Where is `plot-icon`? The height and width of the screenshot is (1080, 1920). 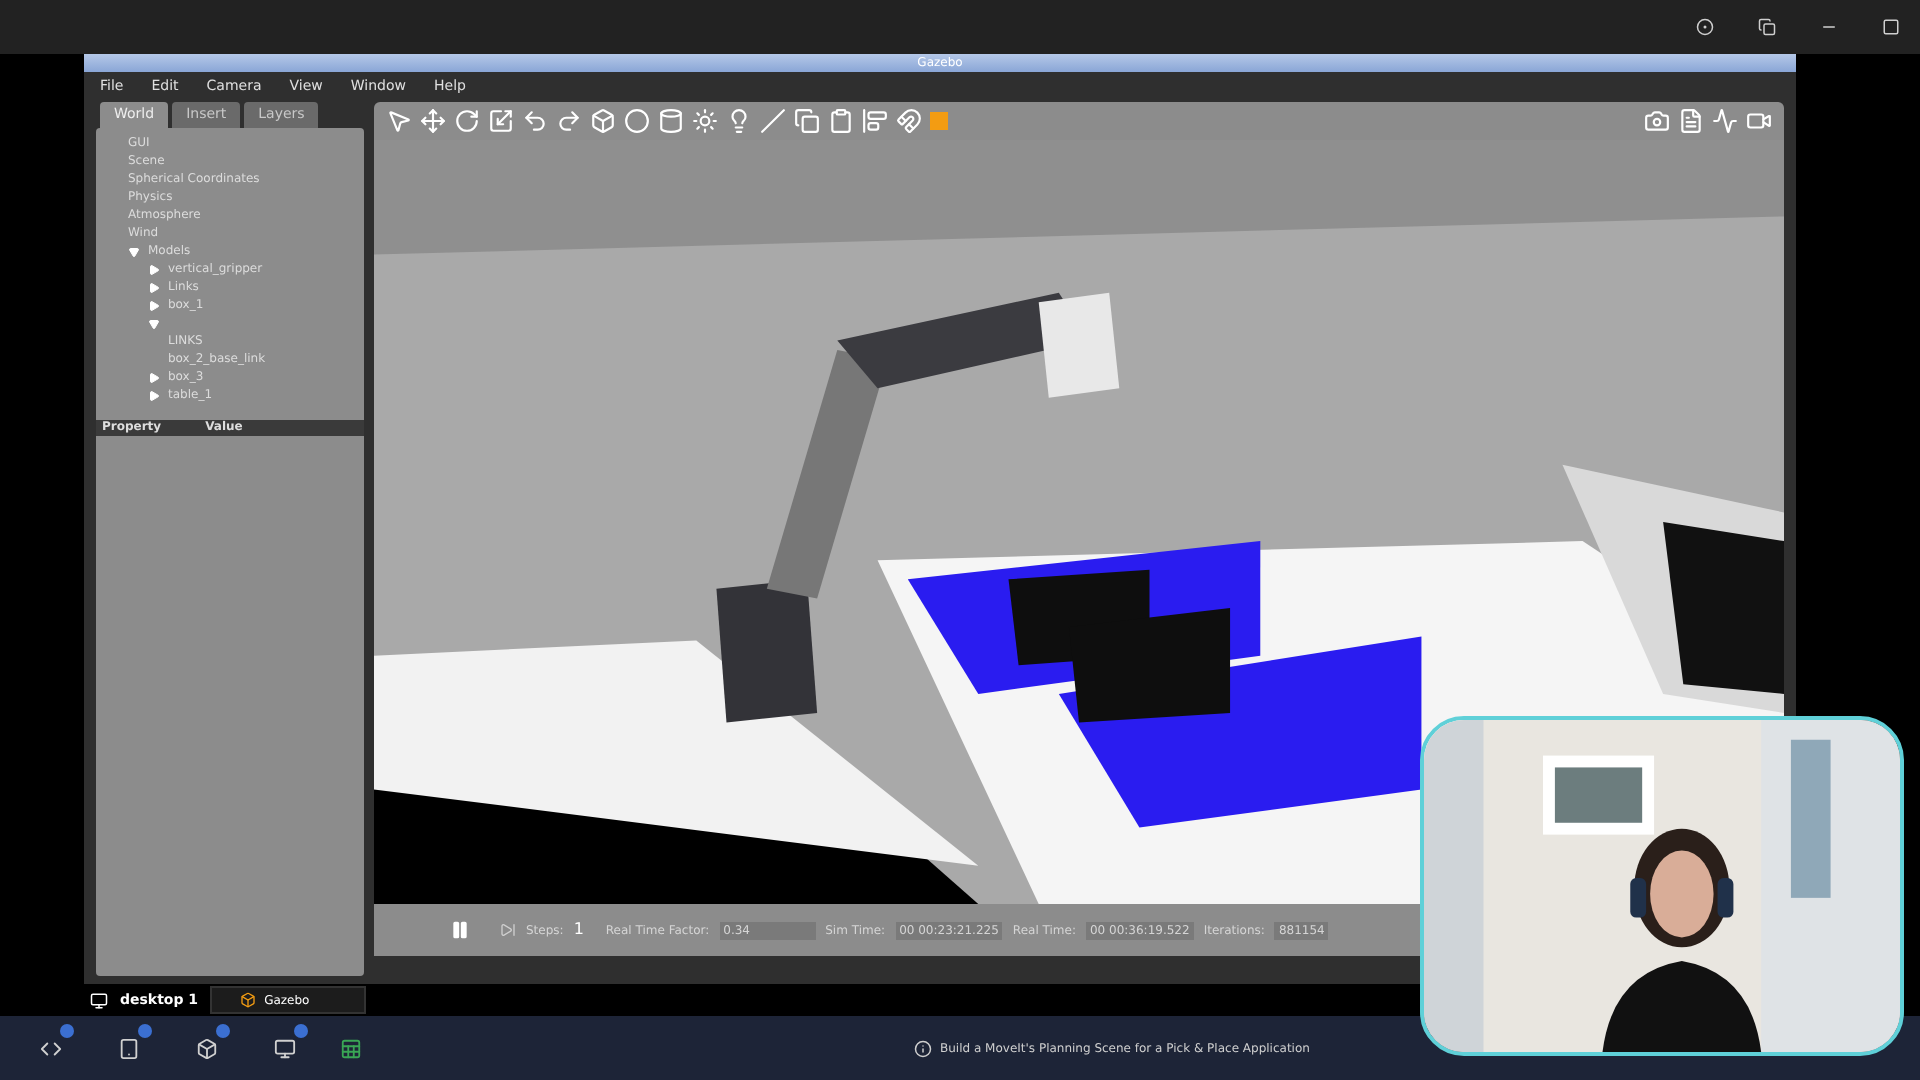
plot-icon is located at coordinates (1725, 121).